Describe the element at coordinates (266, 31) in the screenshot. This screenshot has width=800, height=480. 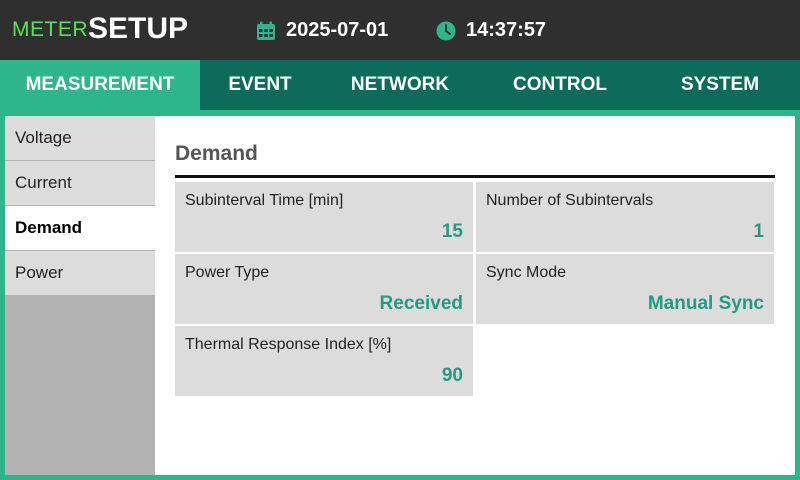
I see `calendar-icon` at that location.